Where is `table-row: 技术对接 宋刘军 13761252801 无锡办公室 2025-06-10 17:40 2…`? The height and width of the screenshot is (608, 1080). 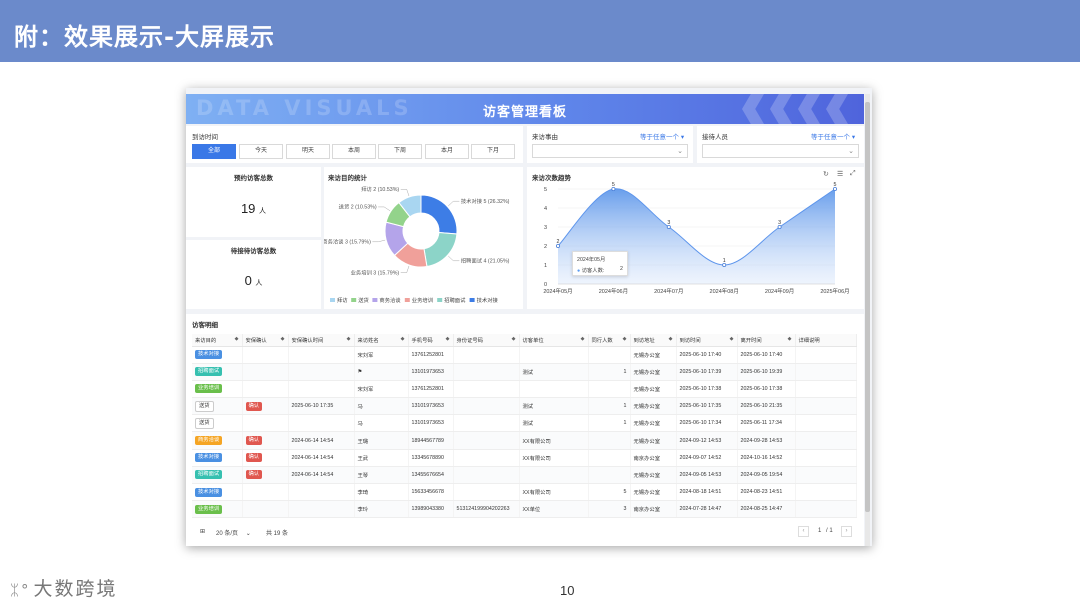 table-row: 技术对接 宋刘军 13761252801 无锡办公室 2025-06-10 17:40 2… is located at coordinates (524, 355).